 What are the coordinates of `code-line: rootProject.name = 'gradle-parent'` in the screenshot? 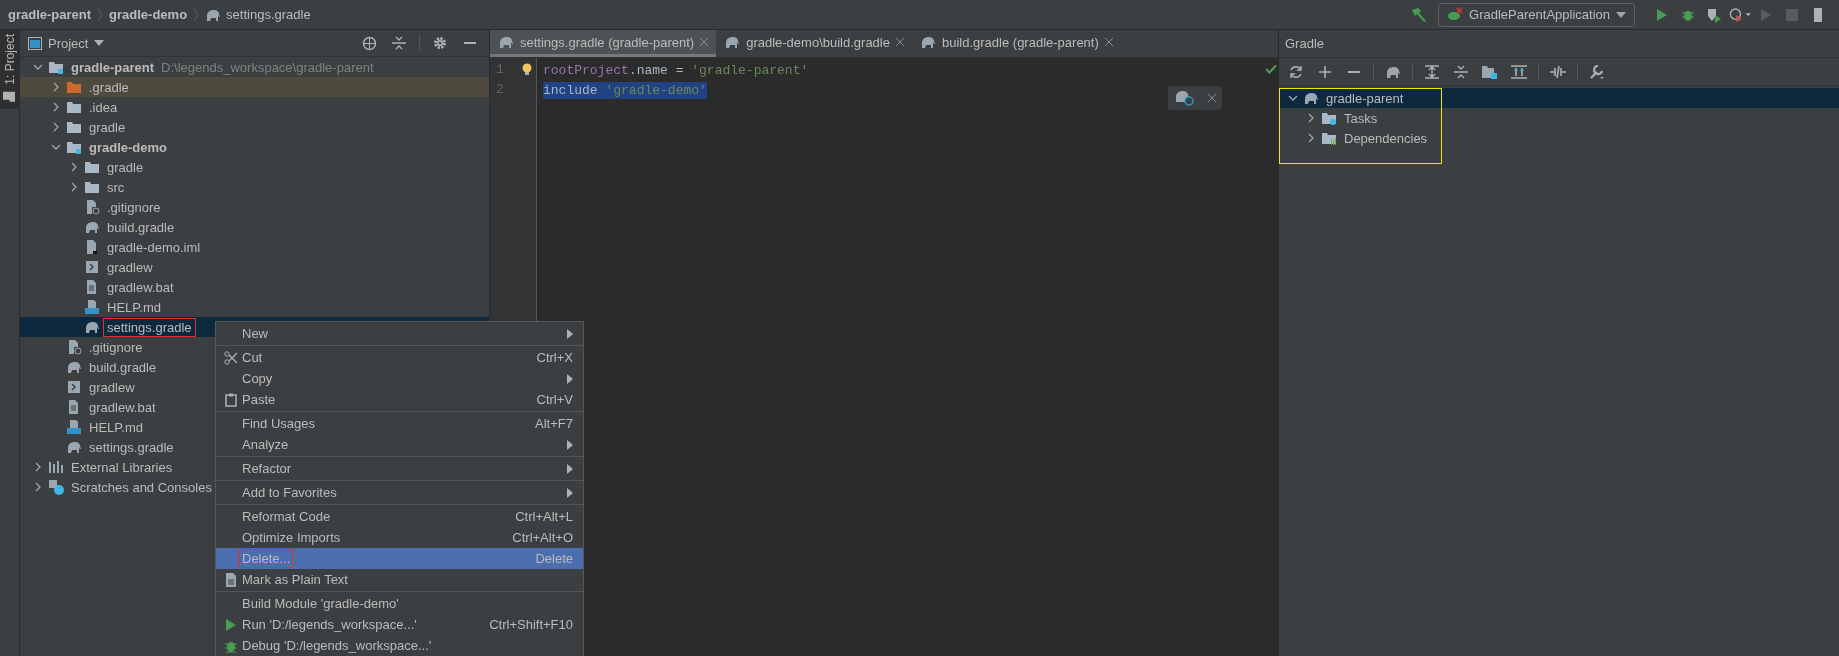 It's located at (676, 70).